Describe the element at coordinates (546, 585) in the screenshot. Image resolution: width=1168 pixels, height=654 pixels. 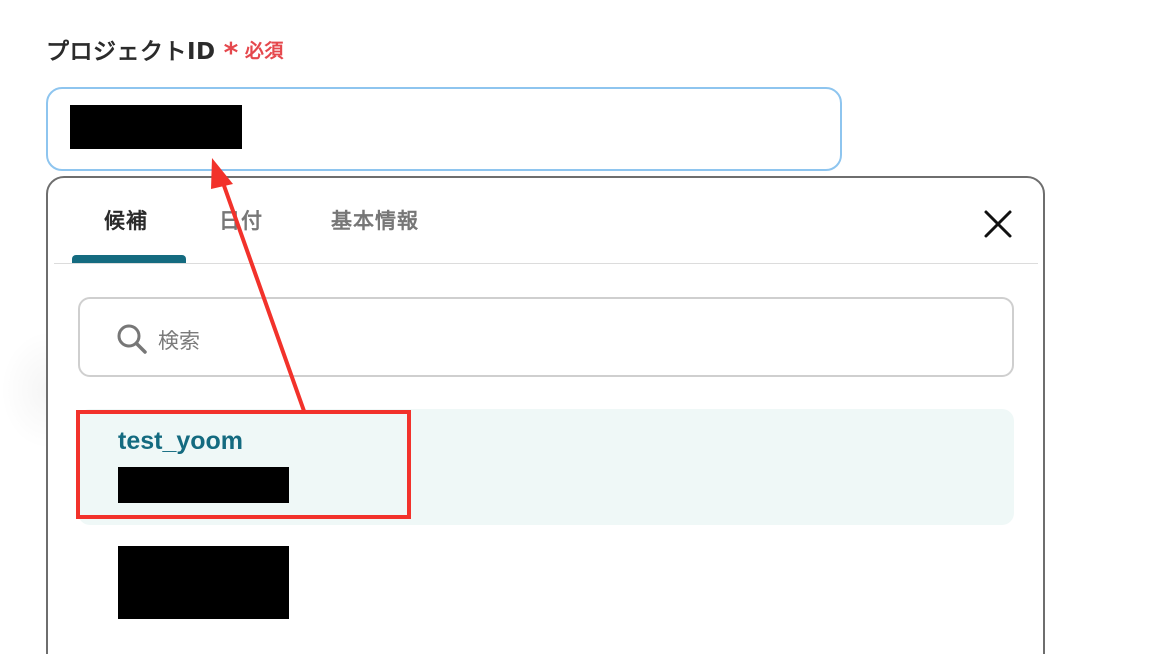
I see `list-item` at that location.